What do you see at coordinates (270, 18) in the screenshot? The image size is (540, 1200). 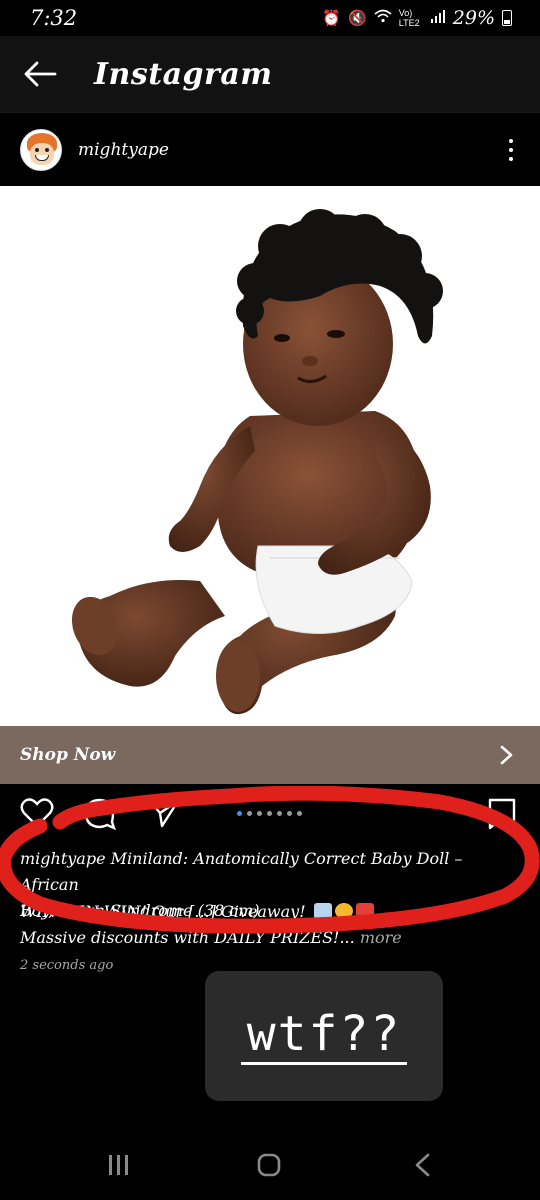 I see `status-bar: 7:32 ⏰ 🔇 Vo) LTE2 29%` at bounding box center [270, 18].